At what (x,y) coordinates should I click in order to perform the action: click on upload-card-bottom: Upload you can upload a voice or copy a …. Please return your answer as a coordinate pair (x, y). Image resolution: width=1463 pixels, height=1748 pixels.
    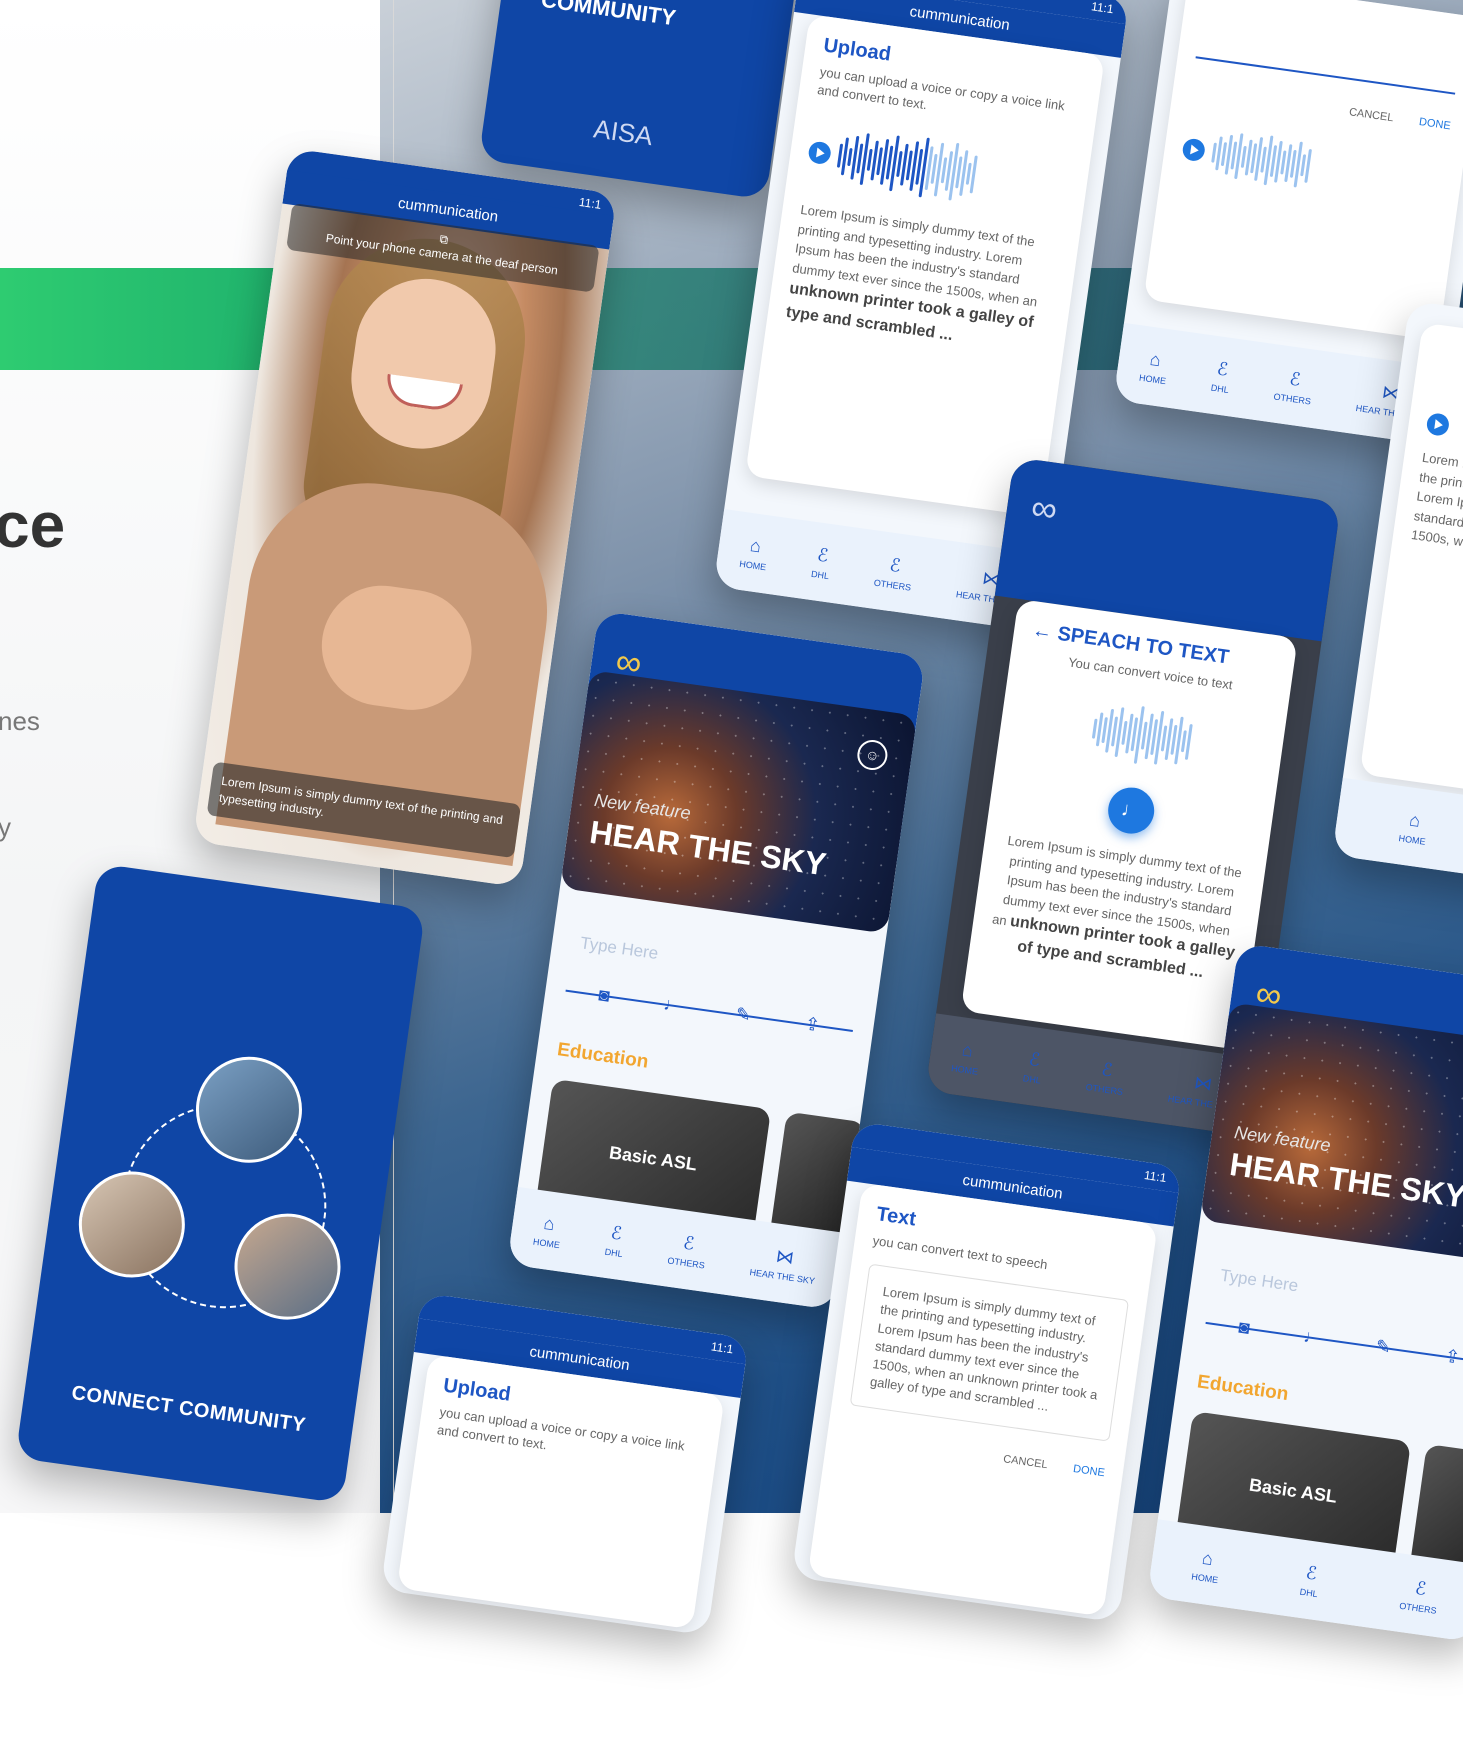
    Looking at the image, I should click on (560, 1492).